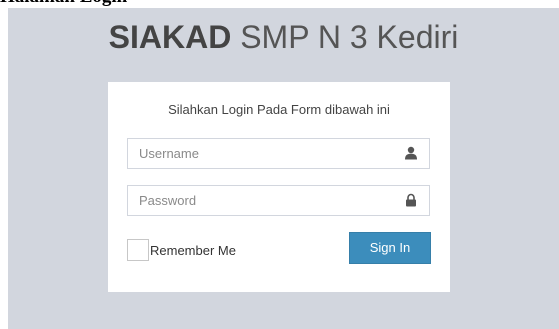 Image resolution: width=559 pixels, height=329 pixels. What do you see at coordinates (63, 4) in the screenshot?
I see `document-heading-text: Halaman Login` at bounding box center [63, 4].